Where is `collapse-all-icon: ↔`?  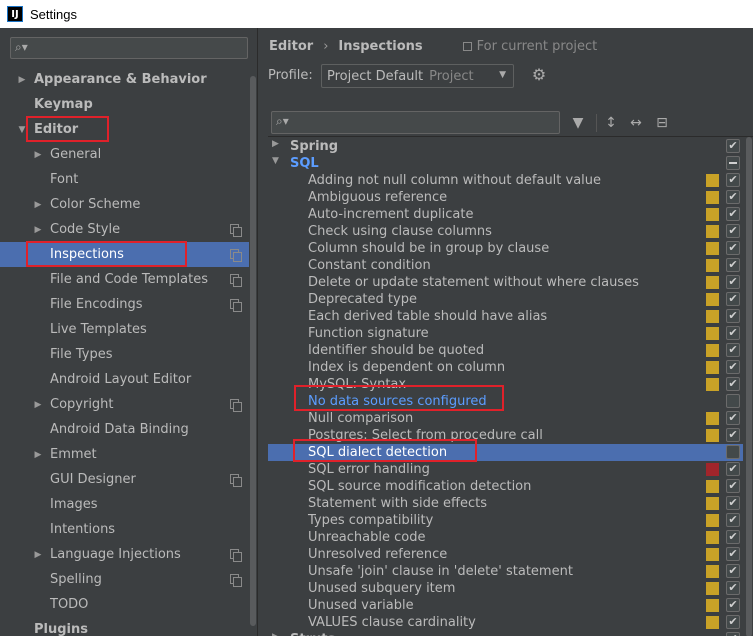 collapse-all-icon: ↔ is located at coordinates (636, 123).